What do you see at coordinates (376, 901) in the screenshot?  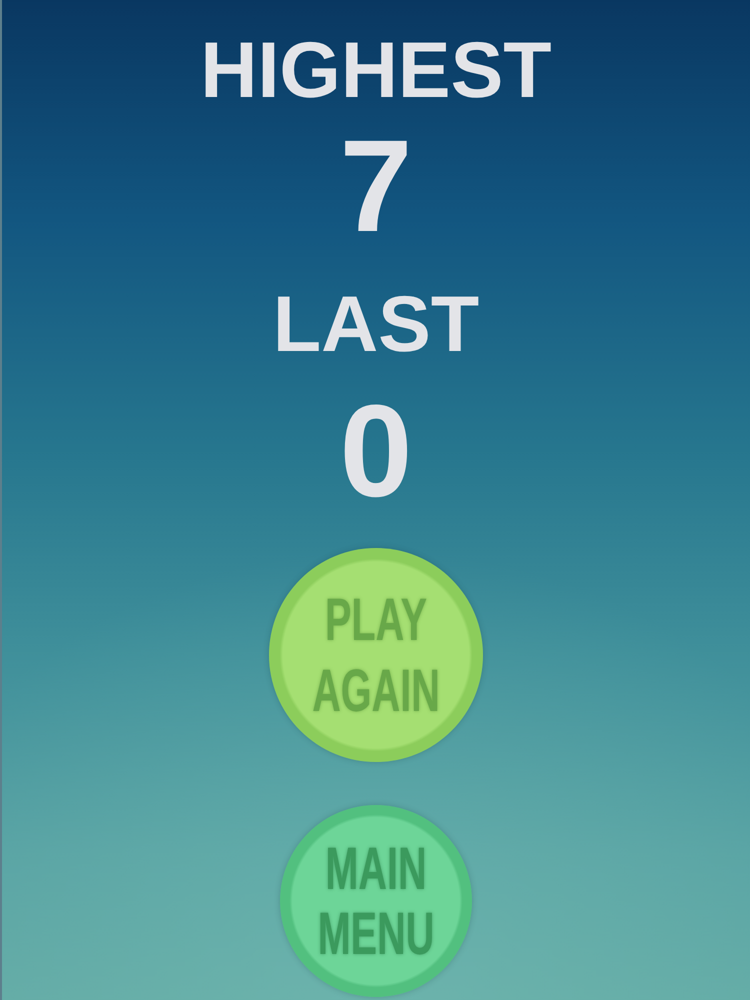 I see `main-menu-button: MAIN MENU` at bounding box center [376, 901].